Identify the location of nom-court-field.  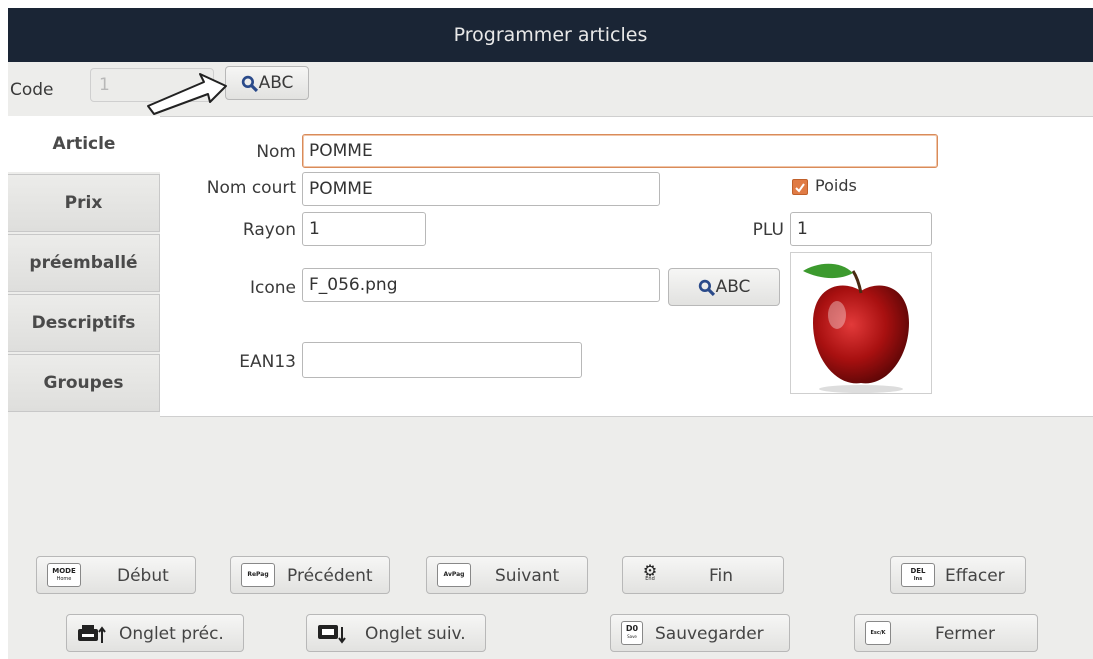
(481, 189).